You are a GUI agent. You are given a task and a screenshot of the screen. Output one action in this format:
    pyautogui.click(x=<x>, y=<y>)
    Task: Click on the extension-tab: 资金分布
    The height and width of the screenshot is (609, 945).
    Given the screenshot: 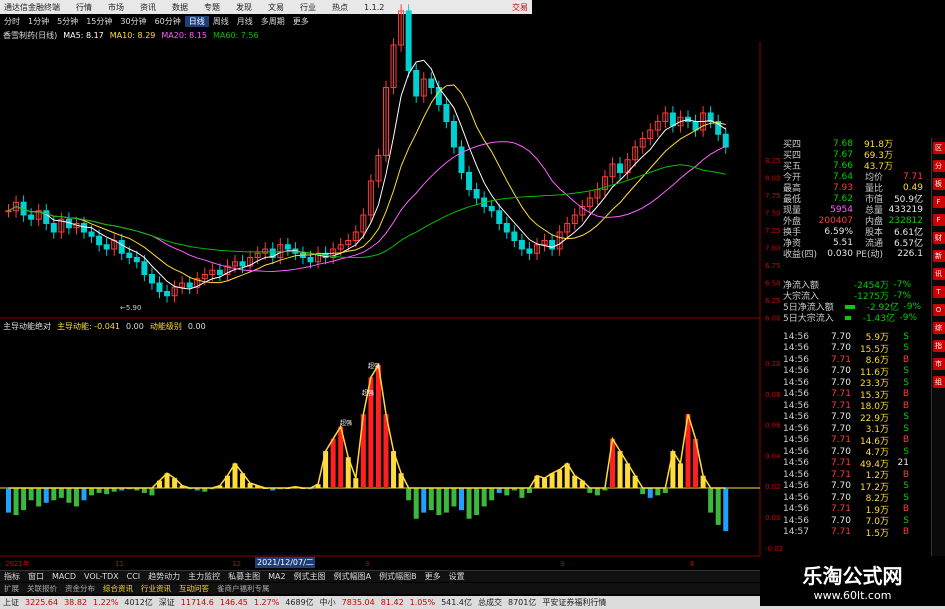 What is the action you would take?
    pyautogui.click(x=80, y=588)
    